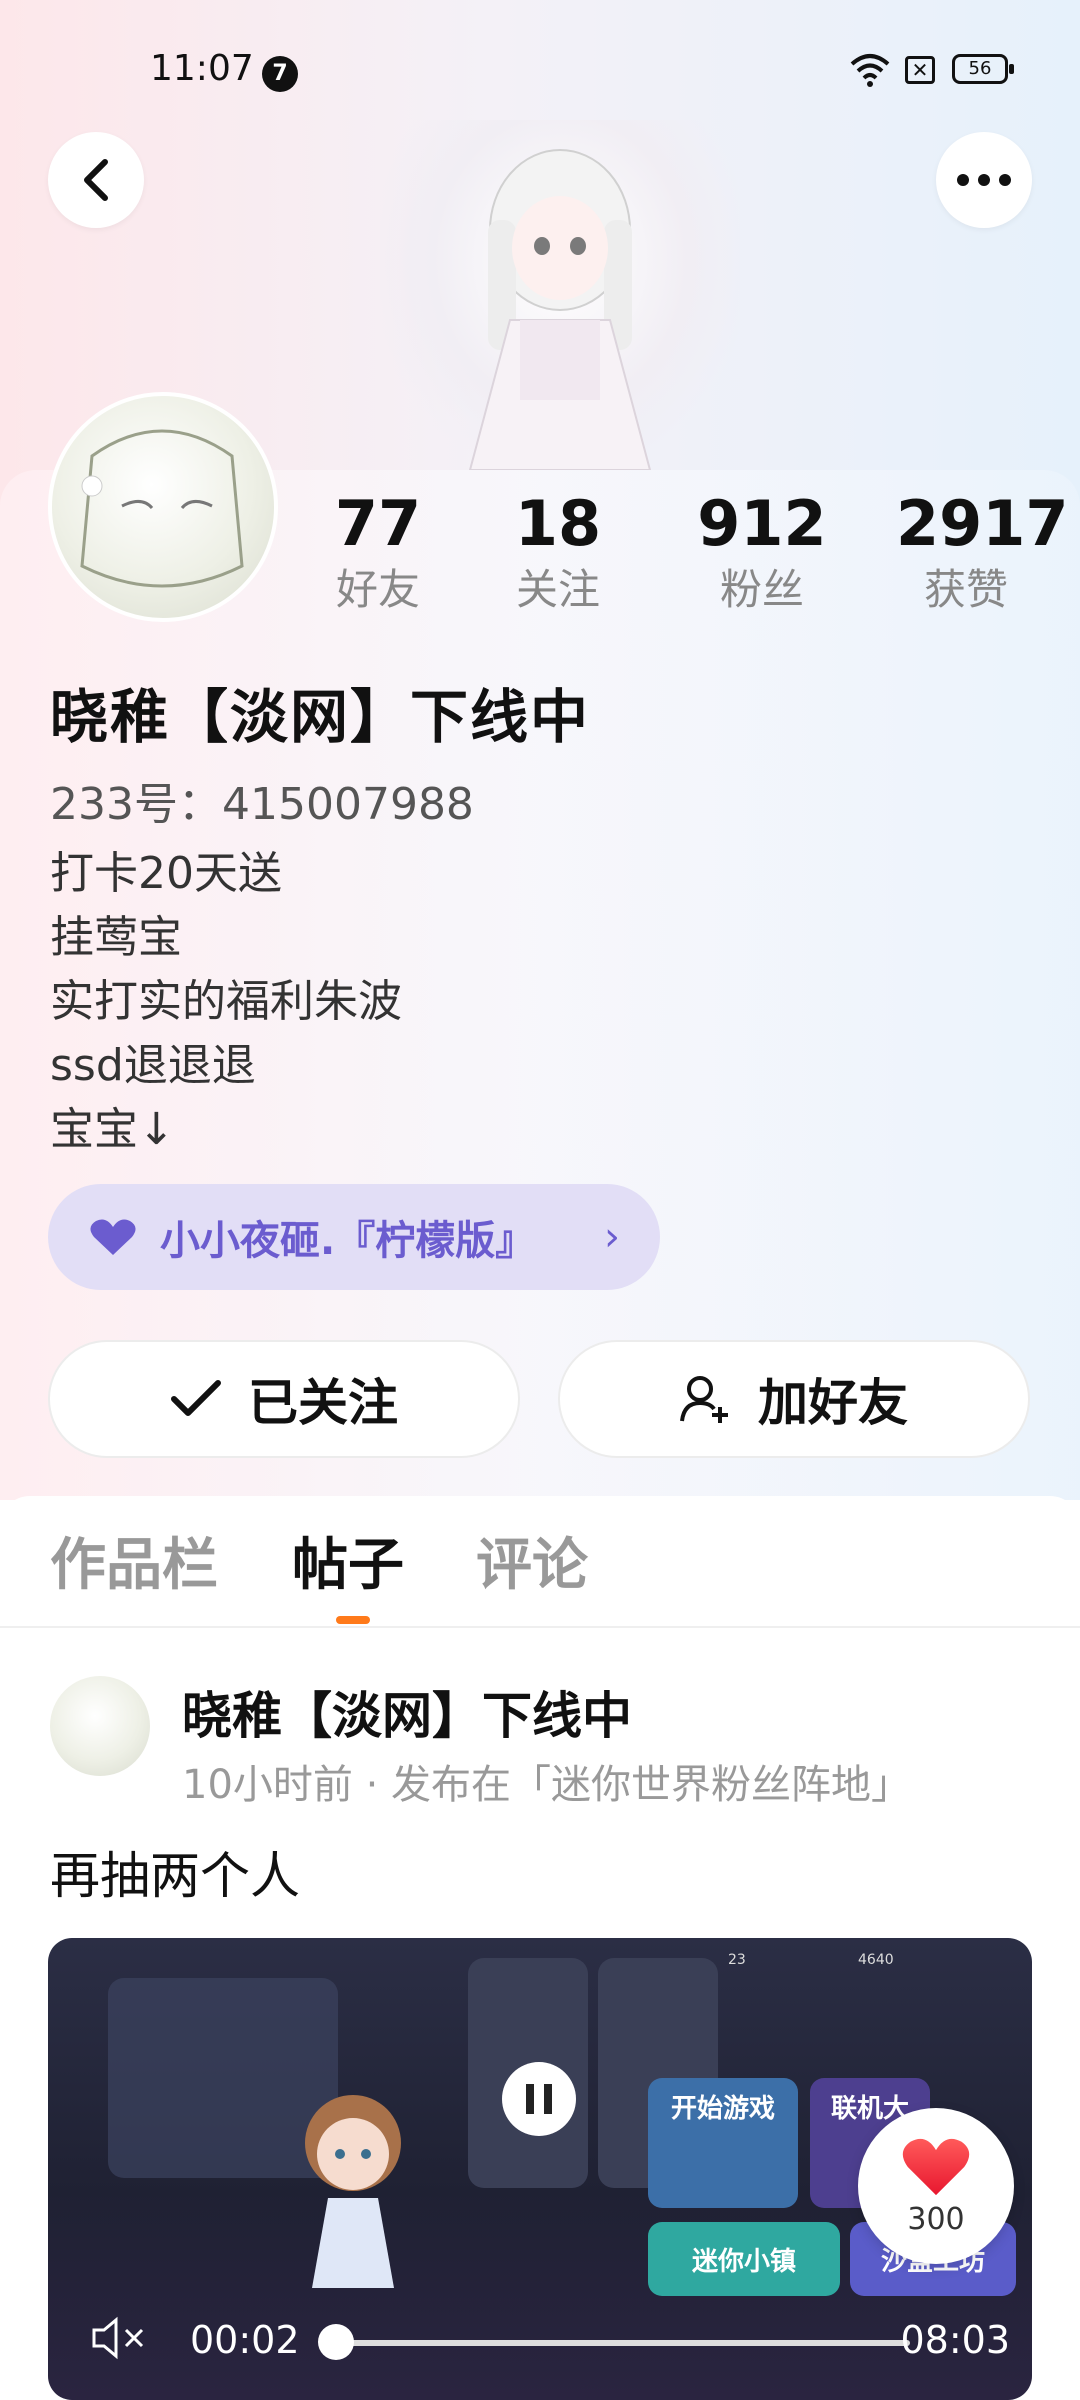 This screenshot has height=2400, width=1080. What do you see at coordinates (982, 523) in the screenshot?
I see `stat-value: 2917` at bounding box center [982, 523].